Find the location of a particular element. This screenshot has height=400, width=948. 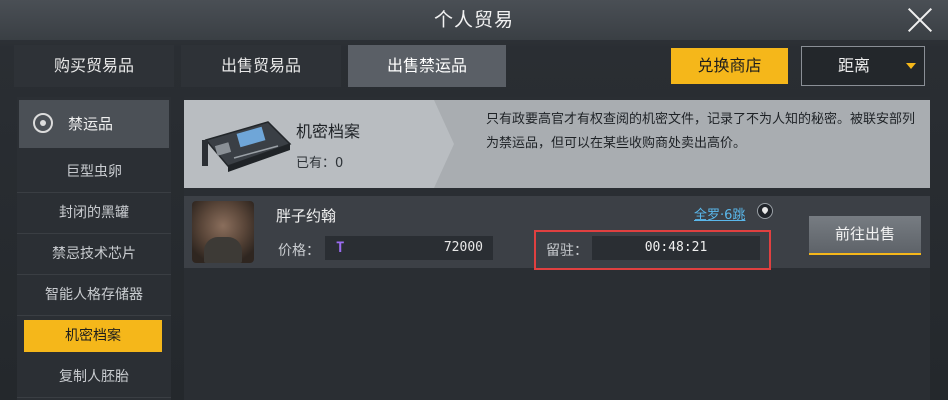

price-box: T 72000 is located at coordinates (409, 248).